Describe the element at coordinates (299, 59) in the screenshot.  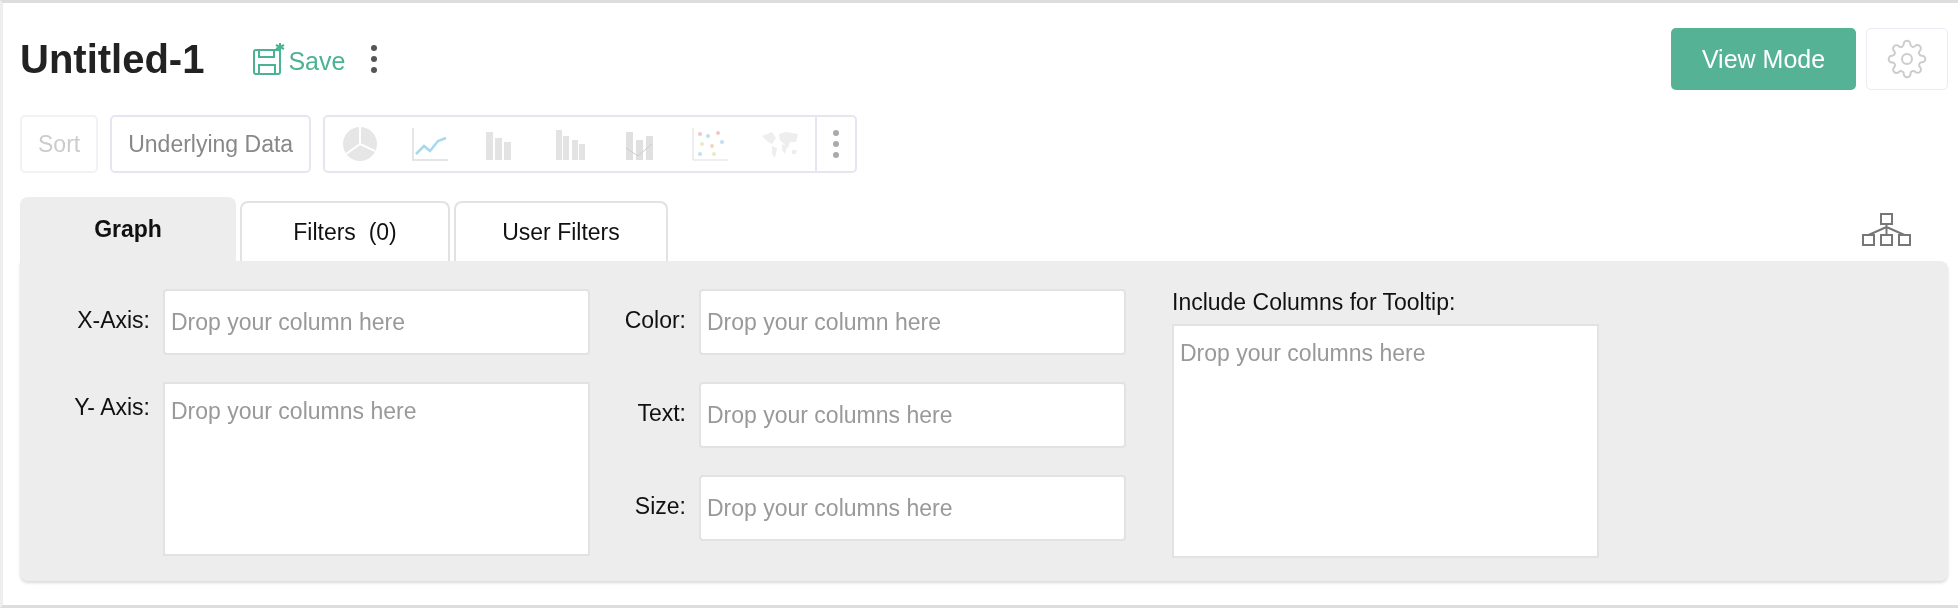
I see `save-button: Save` at that location.